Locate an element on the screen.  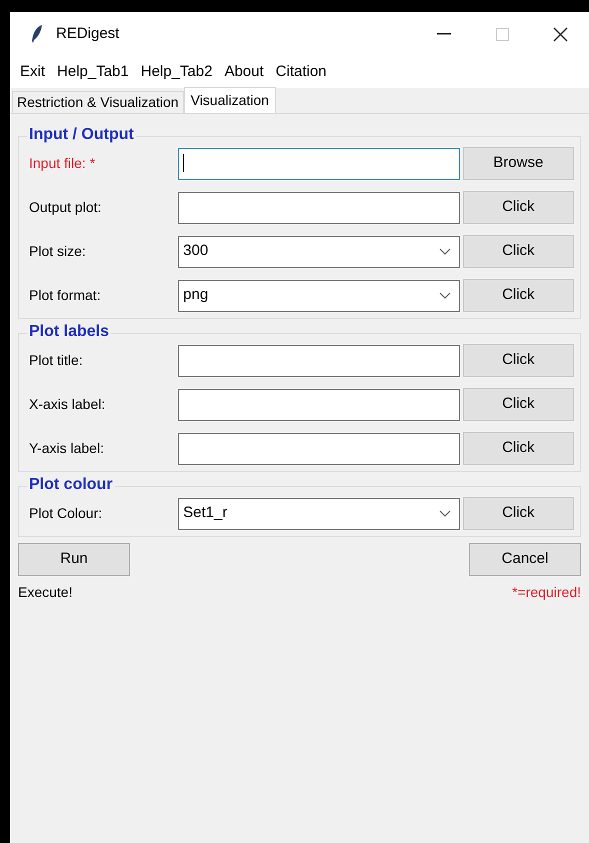
menu-item: About is located at coordinates (244, 72).